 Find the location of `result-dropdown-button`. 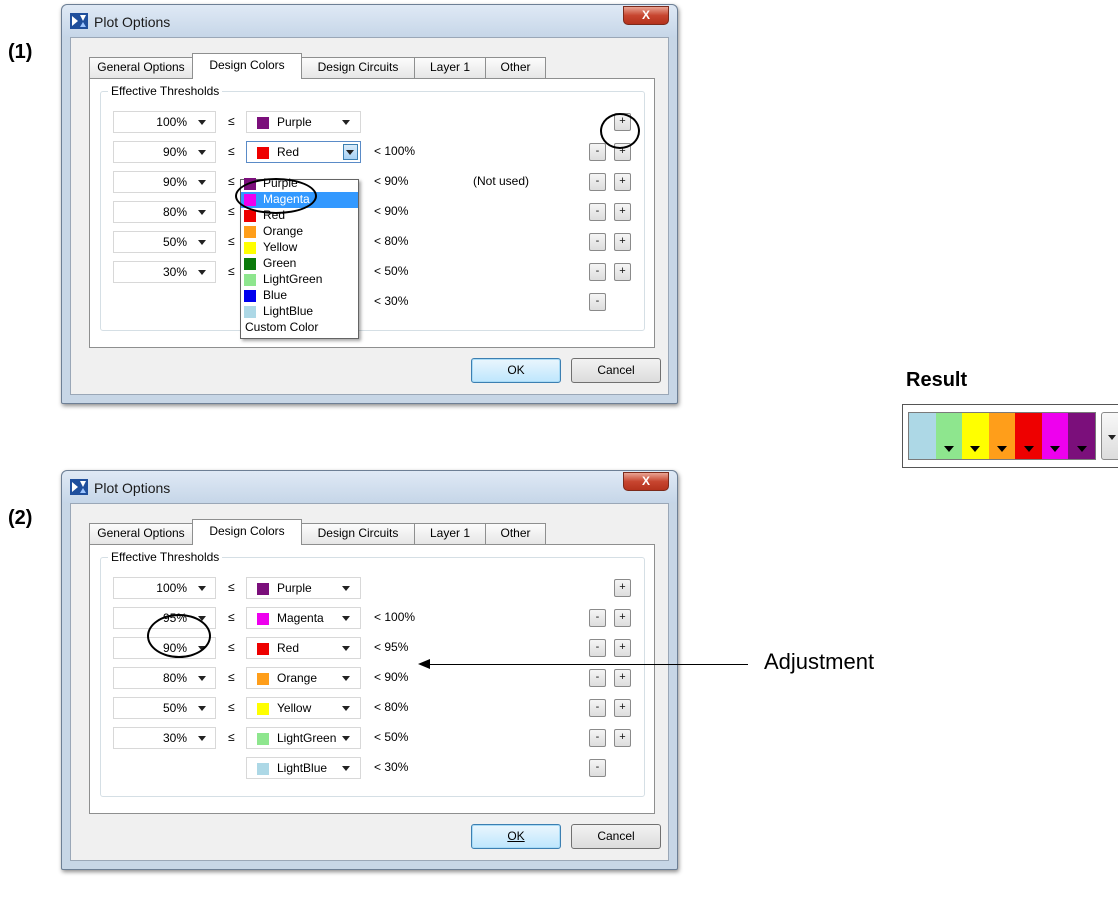

result-dropdown-button is located at coordinates (1109, 436).